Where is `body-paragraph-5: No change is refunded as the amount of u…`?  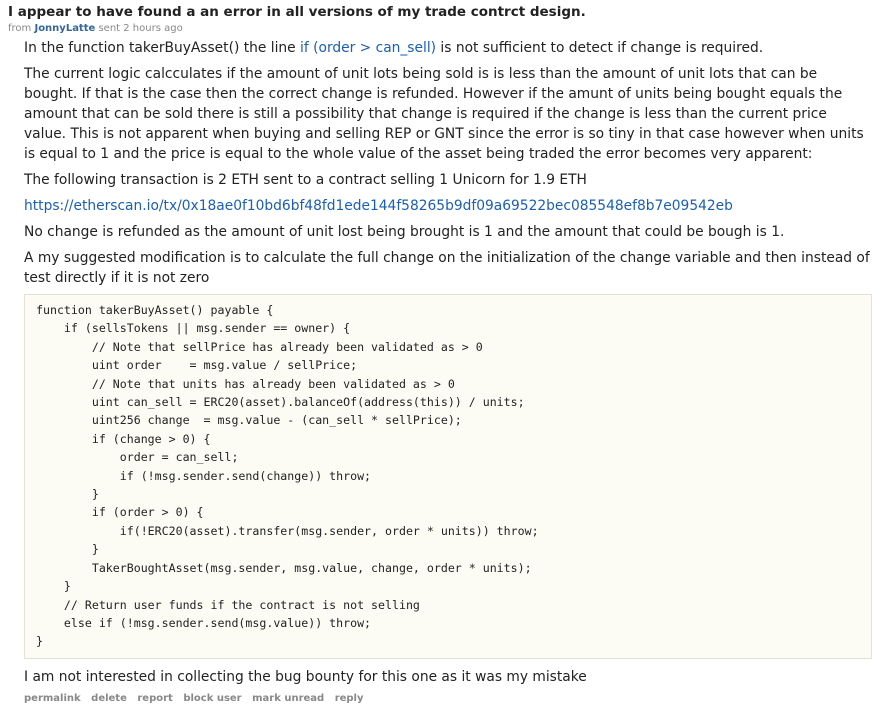
body-paragraph-5: No change is refunded as the amount of u… is located at coordinates (404, 232).